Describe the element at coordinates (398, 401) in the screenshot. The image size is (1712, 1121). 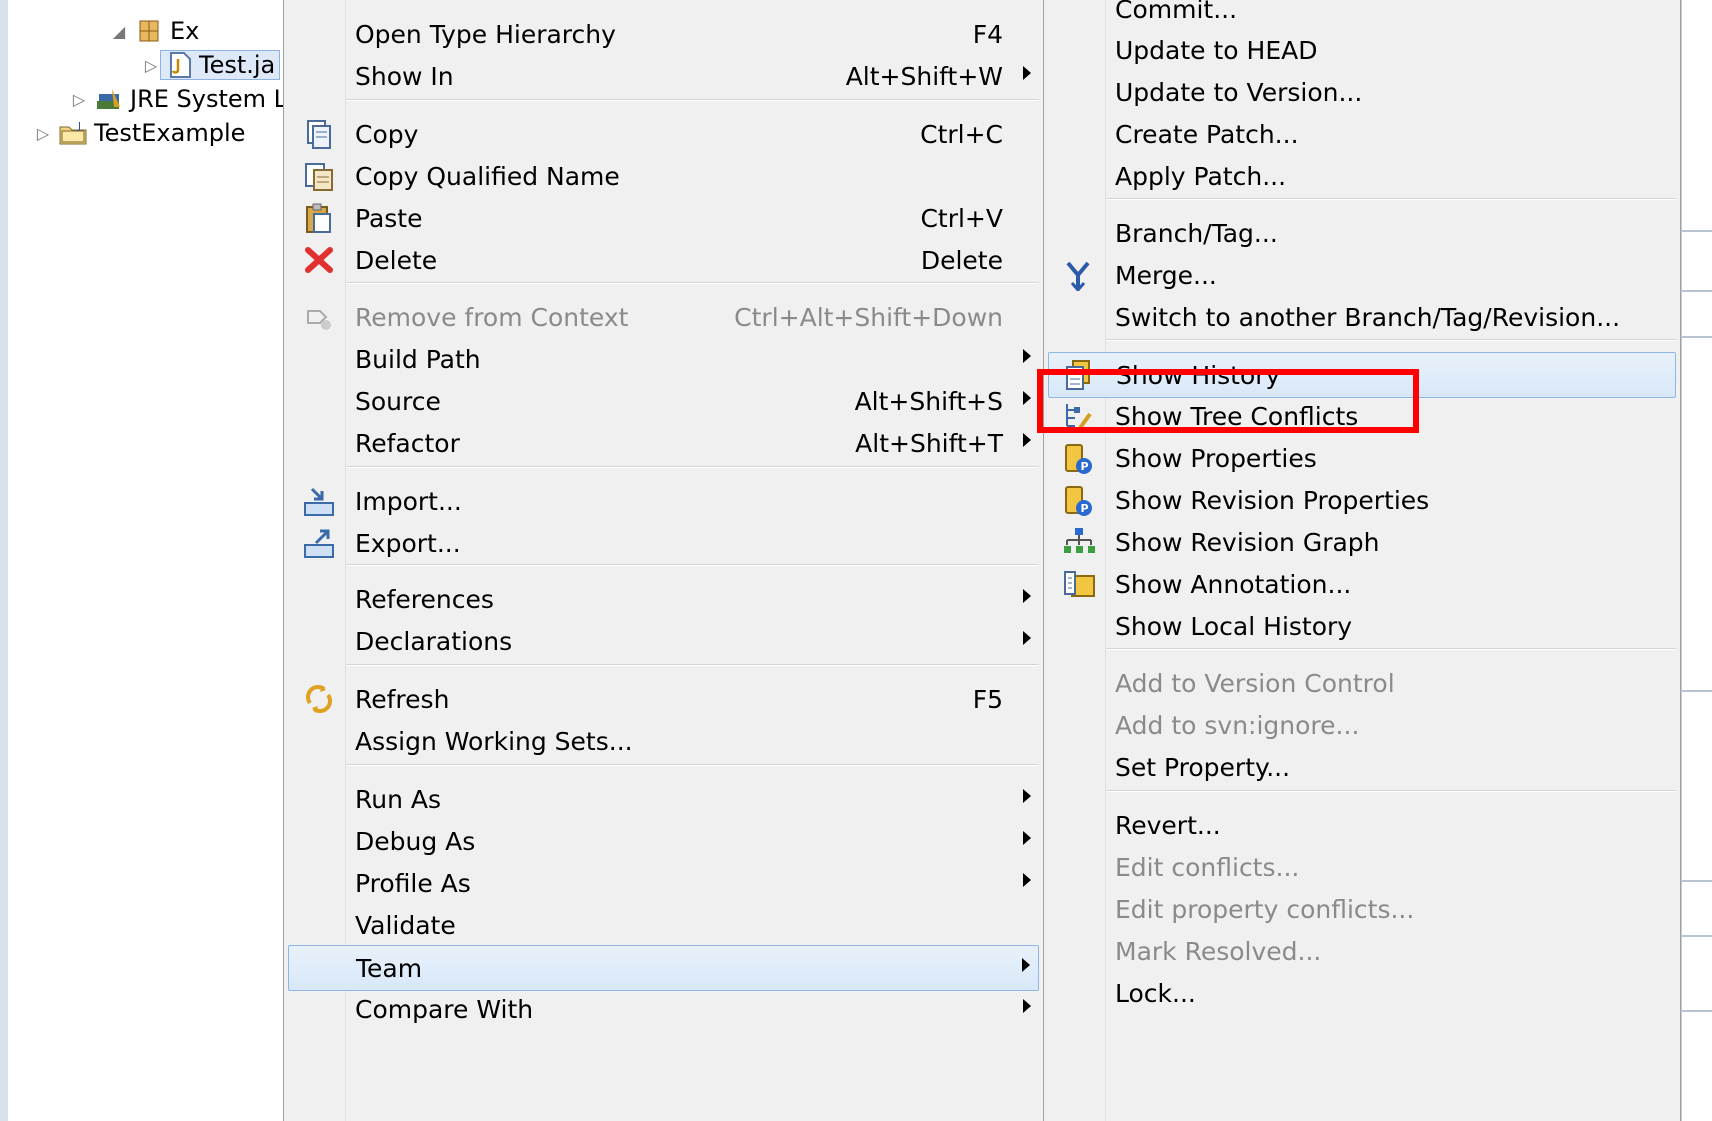
I see `menu-item-label: Source` at that location.